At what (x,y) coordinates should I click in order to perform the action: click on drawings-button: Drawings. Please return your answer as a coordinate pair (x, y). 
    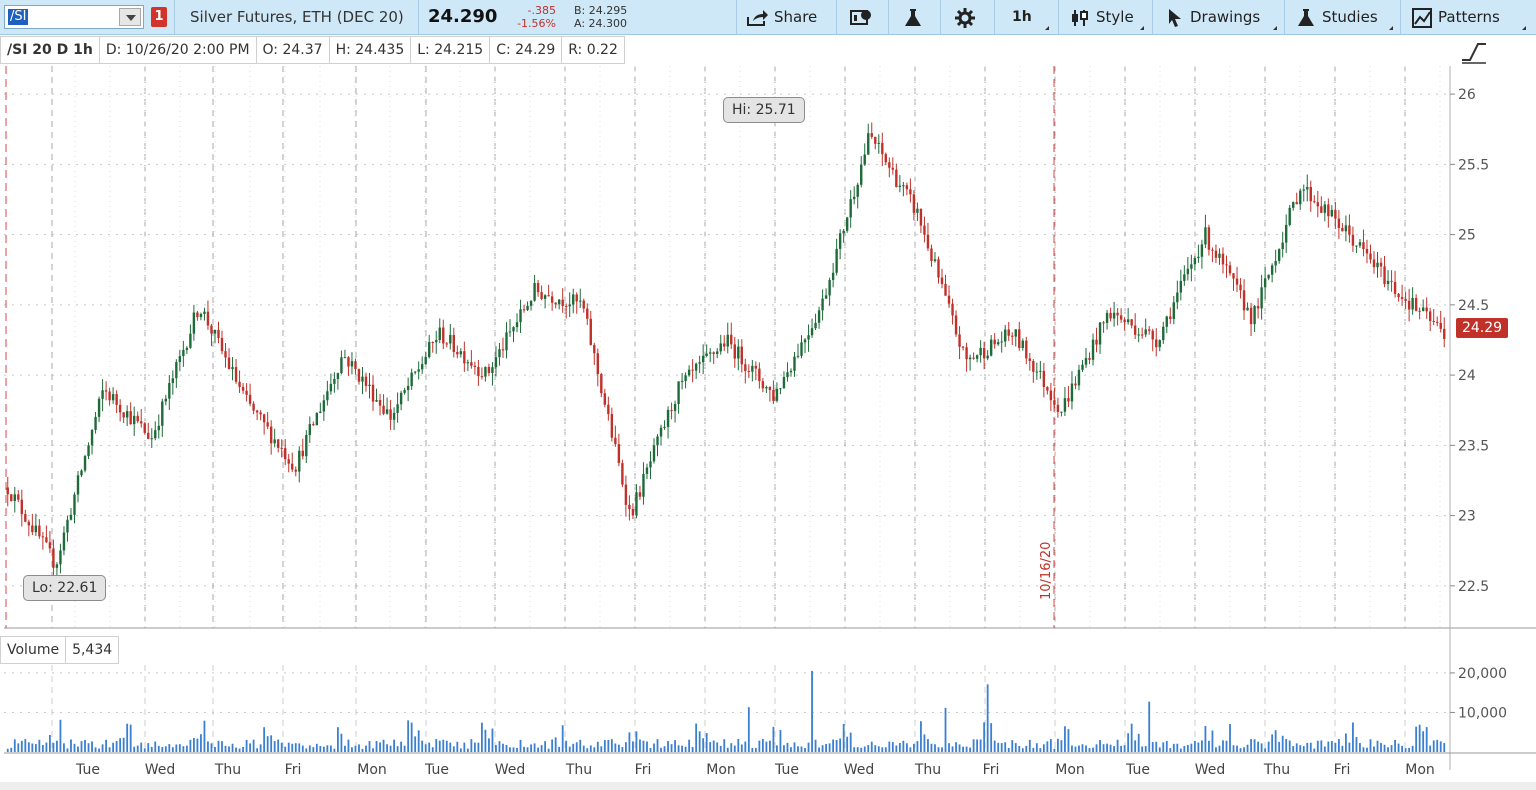
    Looking at the image, I should click on (1213, 17).